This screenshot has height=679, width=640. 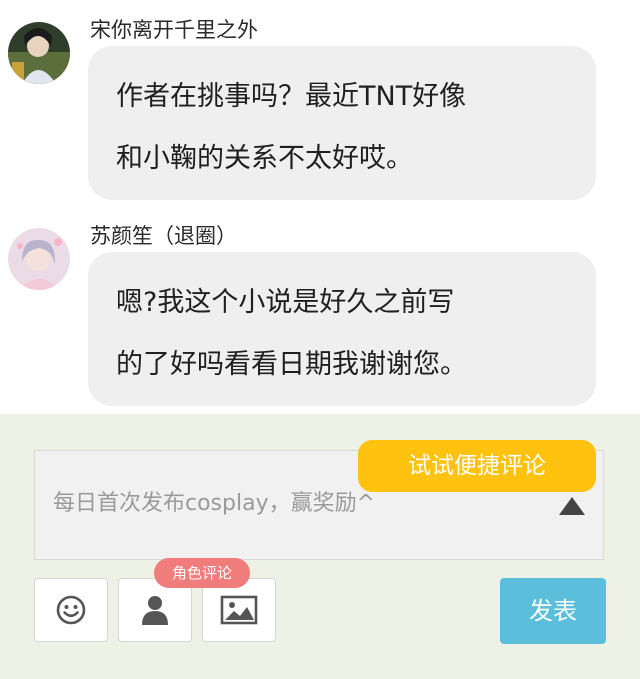 What do you see at coordinates (572, 506) in the screenshot?
I see `triangle-up-icon` at bounding box center [572, 506].